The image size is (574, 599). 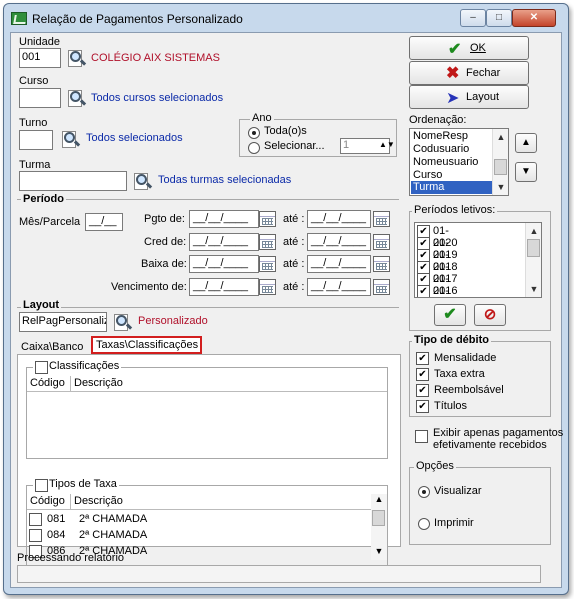 What do you see at coordinates (71, 558) in the screenshot?
I see `status-text: Processando relatório` at bounding box center [71, 558].